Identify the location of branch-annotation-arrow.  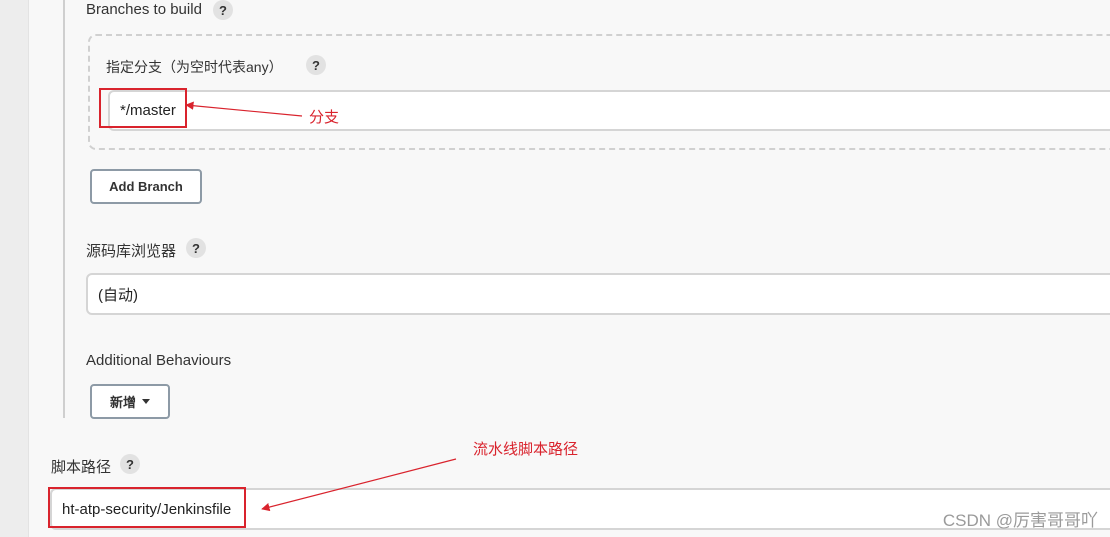
(244, 109).